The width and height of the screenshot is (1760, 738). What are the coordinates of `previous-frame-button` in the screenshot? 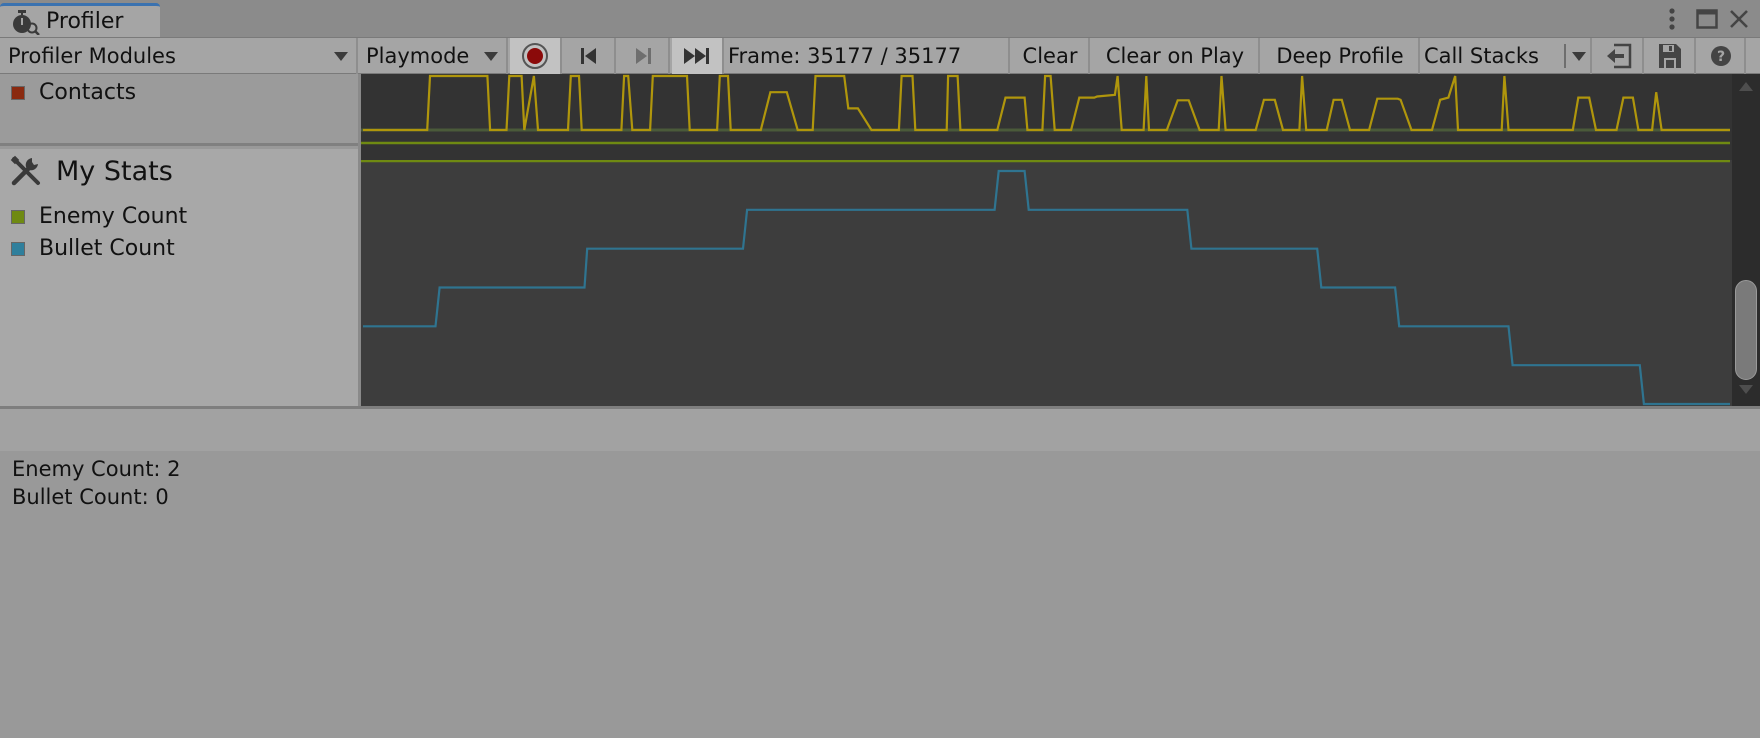 It's located at (590, 56).